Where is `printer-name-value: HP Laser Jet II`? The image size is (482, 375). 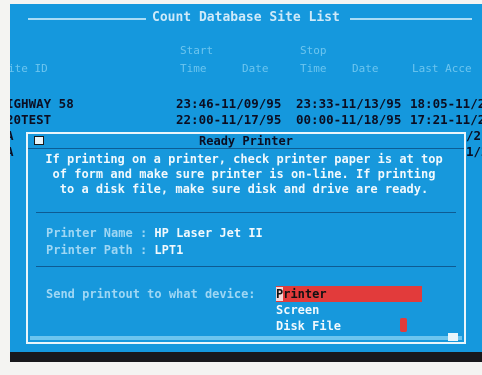 printer-name-value: HP Laser Jet II is located at coordinates (208, 233).